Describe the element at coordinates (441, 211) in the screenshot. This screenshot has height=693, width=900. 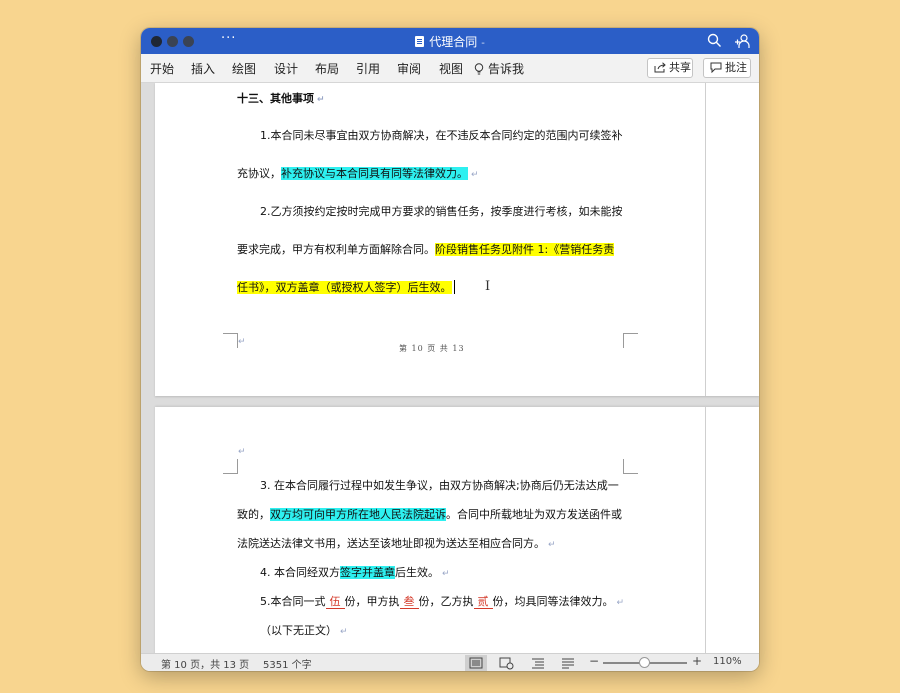
I see `clause-2-line-1: 2.乙方须按约定按时完成甲方要求的销售任务，按季度进行考核，如未能按` at that location.